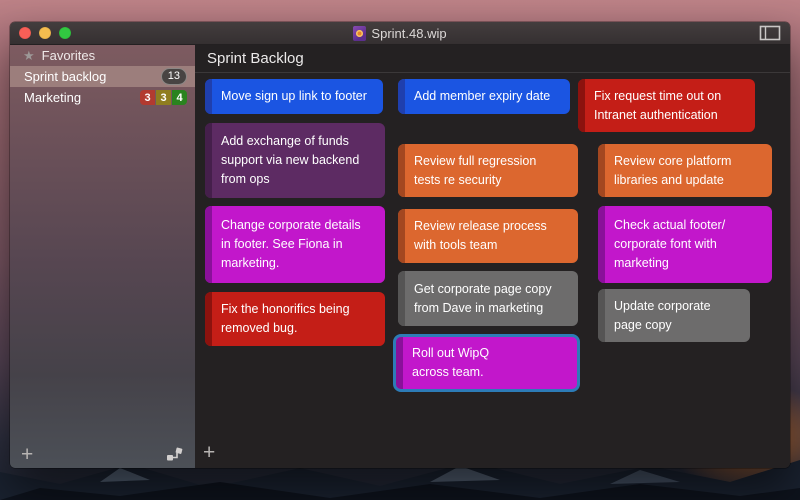 This screenshot has height=500, width=800. I want to click on card-text: Roll out WipQ across team., so click(451, 362).